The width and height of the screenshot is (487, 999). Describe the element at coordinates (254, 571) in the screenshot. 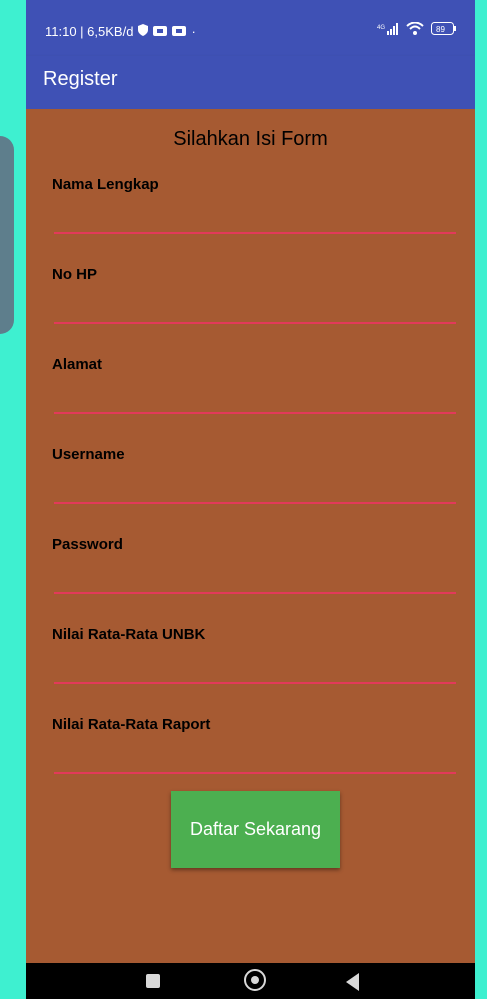

I see `field-password: Password` at that location.